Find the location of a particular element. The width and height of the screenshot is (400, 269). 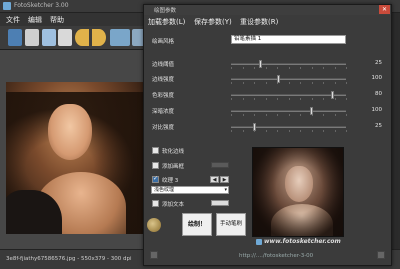

texture-select: 浅色纹理 ▾ is located at coordinates (190, 190).